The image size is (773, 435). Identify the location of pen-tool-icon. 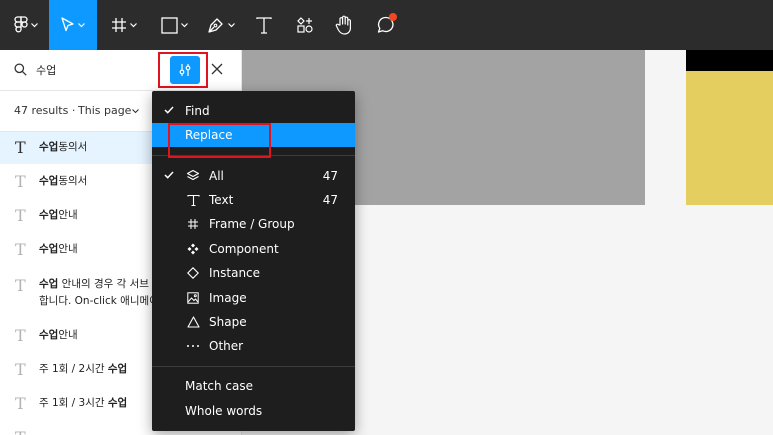
(215, 25).